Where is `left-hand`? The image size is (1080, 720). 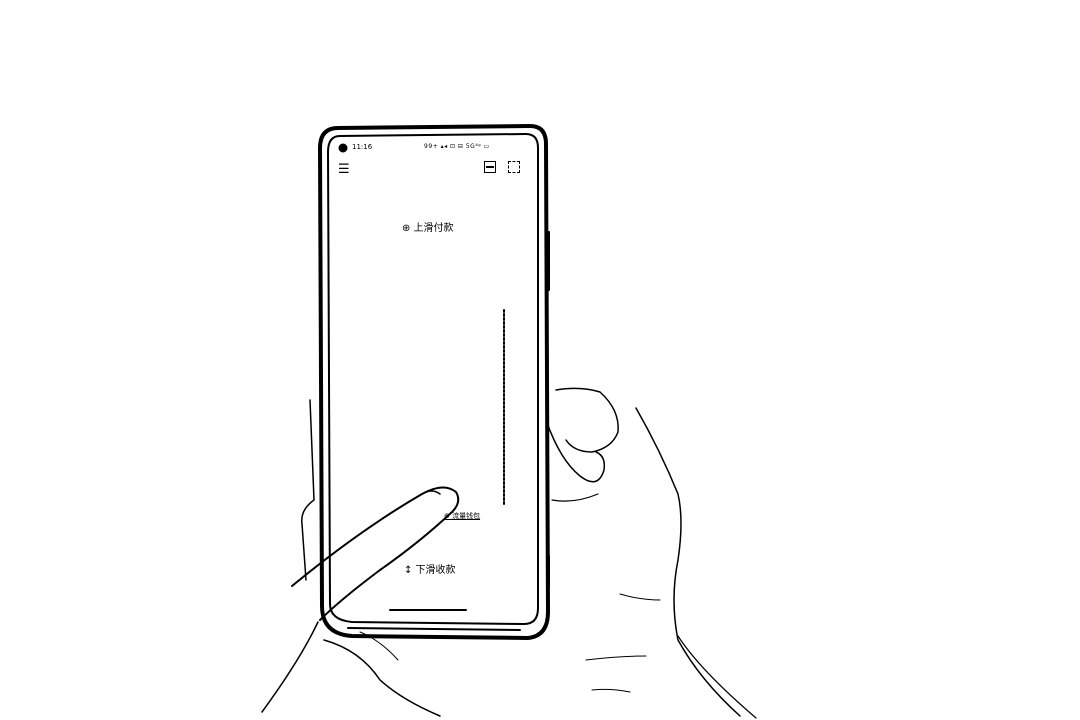
left-hand is located at coordinates (290, 556).